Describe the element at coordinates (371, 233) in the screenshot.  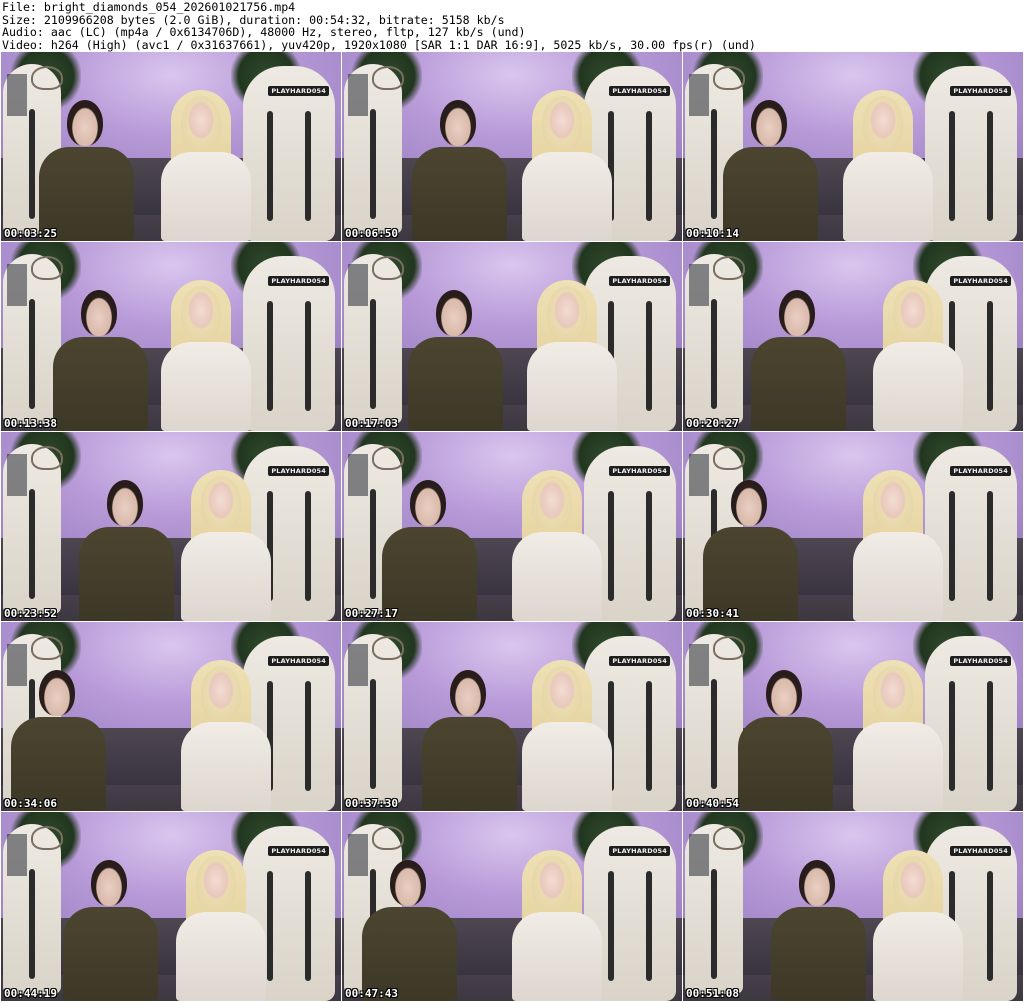
I see `thumbnail-timestamp: 00:06:50` at that location.